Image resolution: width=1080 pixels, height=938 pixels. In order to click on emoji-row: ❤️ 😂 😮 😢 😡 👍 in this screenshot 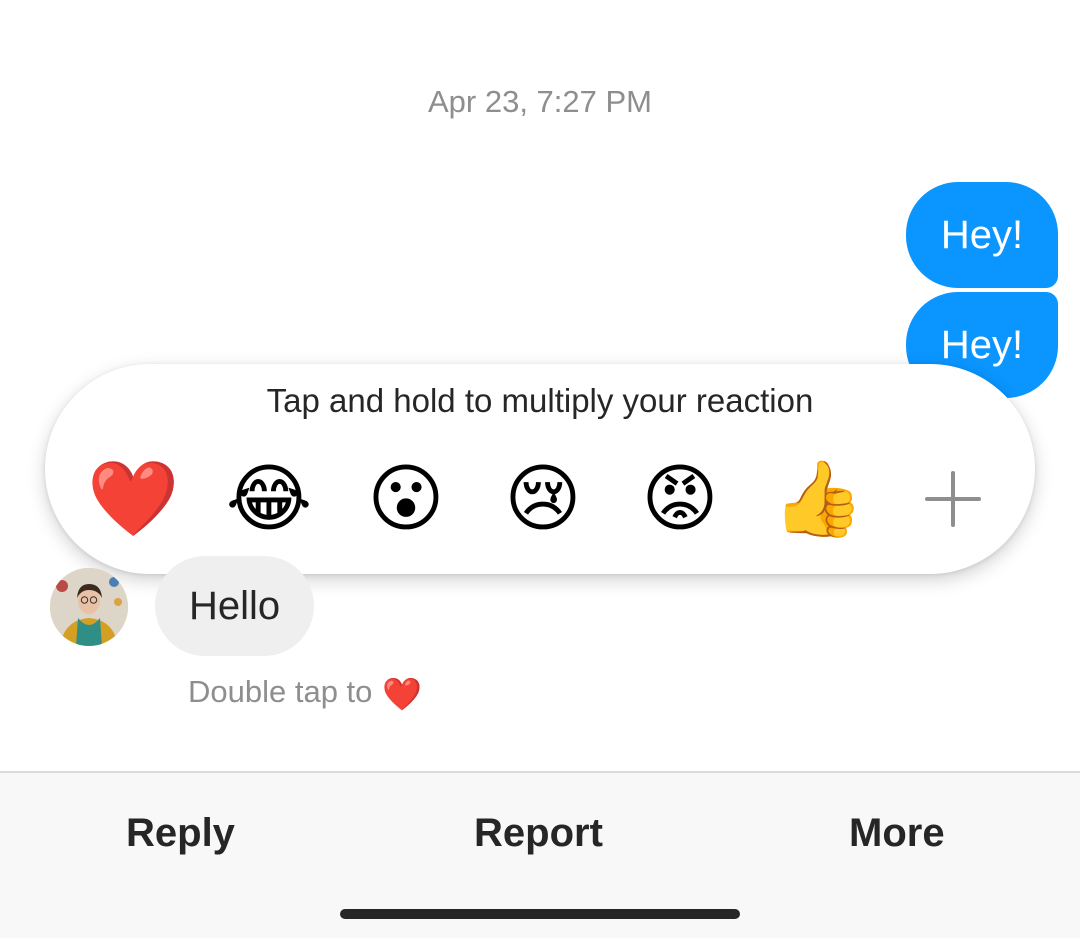, I will do `click(547, 499)`.